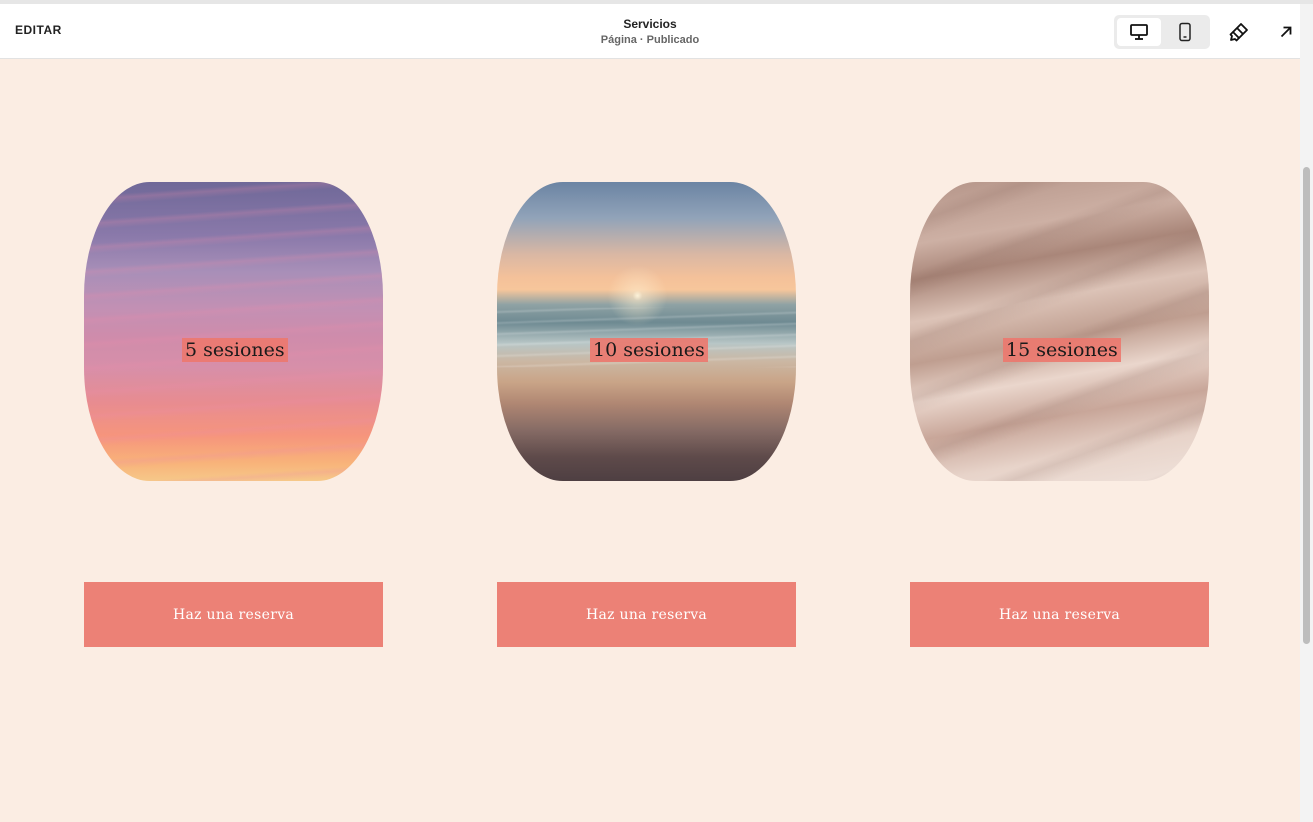 The width and height of the screenshot is (1313, 822). I want to click on service-image-ocean, so click(646, 331).